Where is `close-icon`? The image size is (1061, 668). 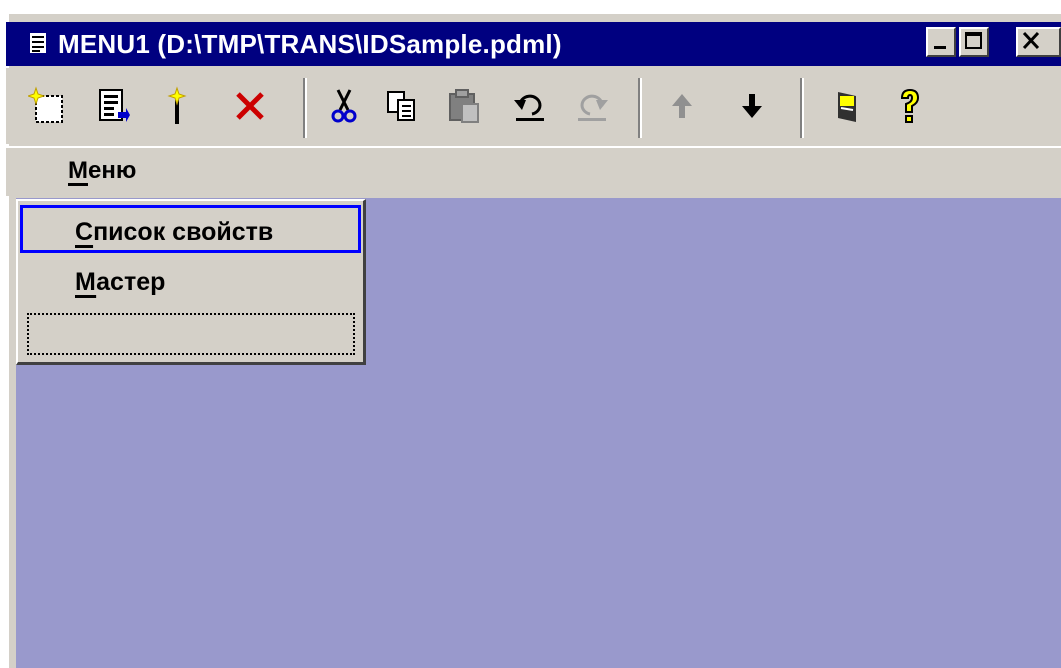
close-icon is located at coordinates (1031, 40).